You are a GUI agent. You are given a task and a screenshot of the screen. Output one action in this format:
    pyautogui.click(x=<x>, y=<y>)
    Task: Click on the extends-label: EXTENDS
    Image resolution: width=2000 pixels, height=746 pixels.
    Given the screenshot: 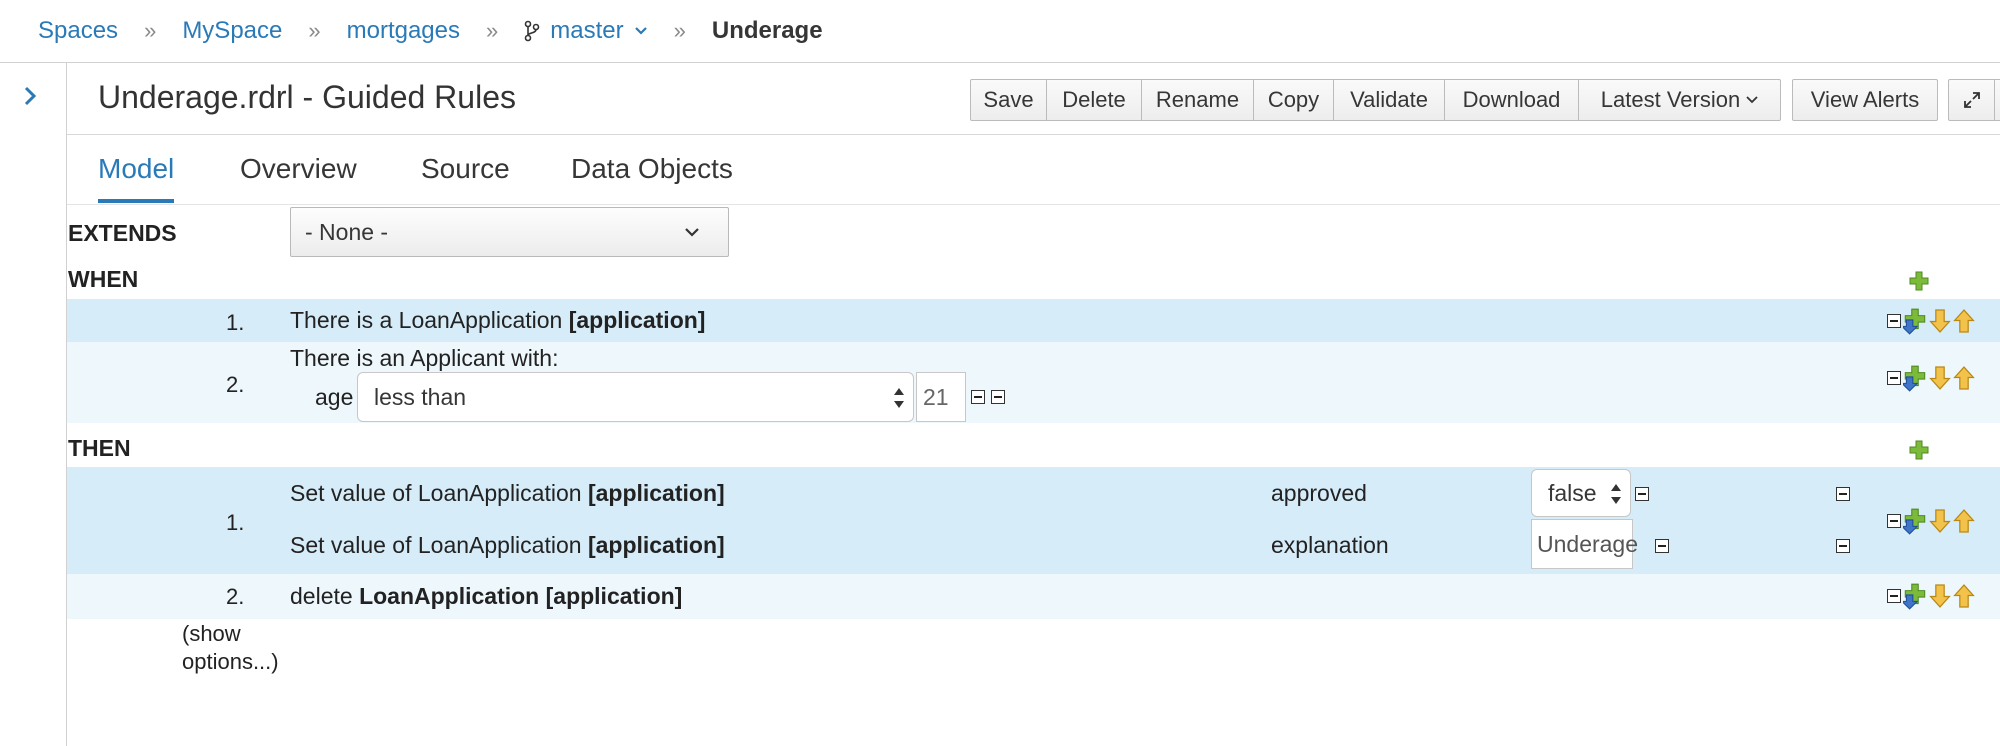 What is the action you would take?
    pyautogui.click(x=122, y=233)
    